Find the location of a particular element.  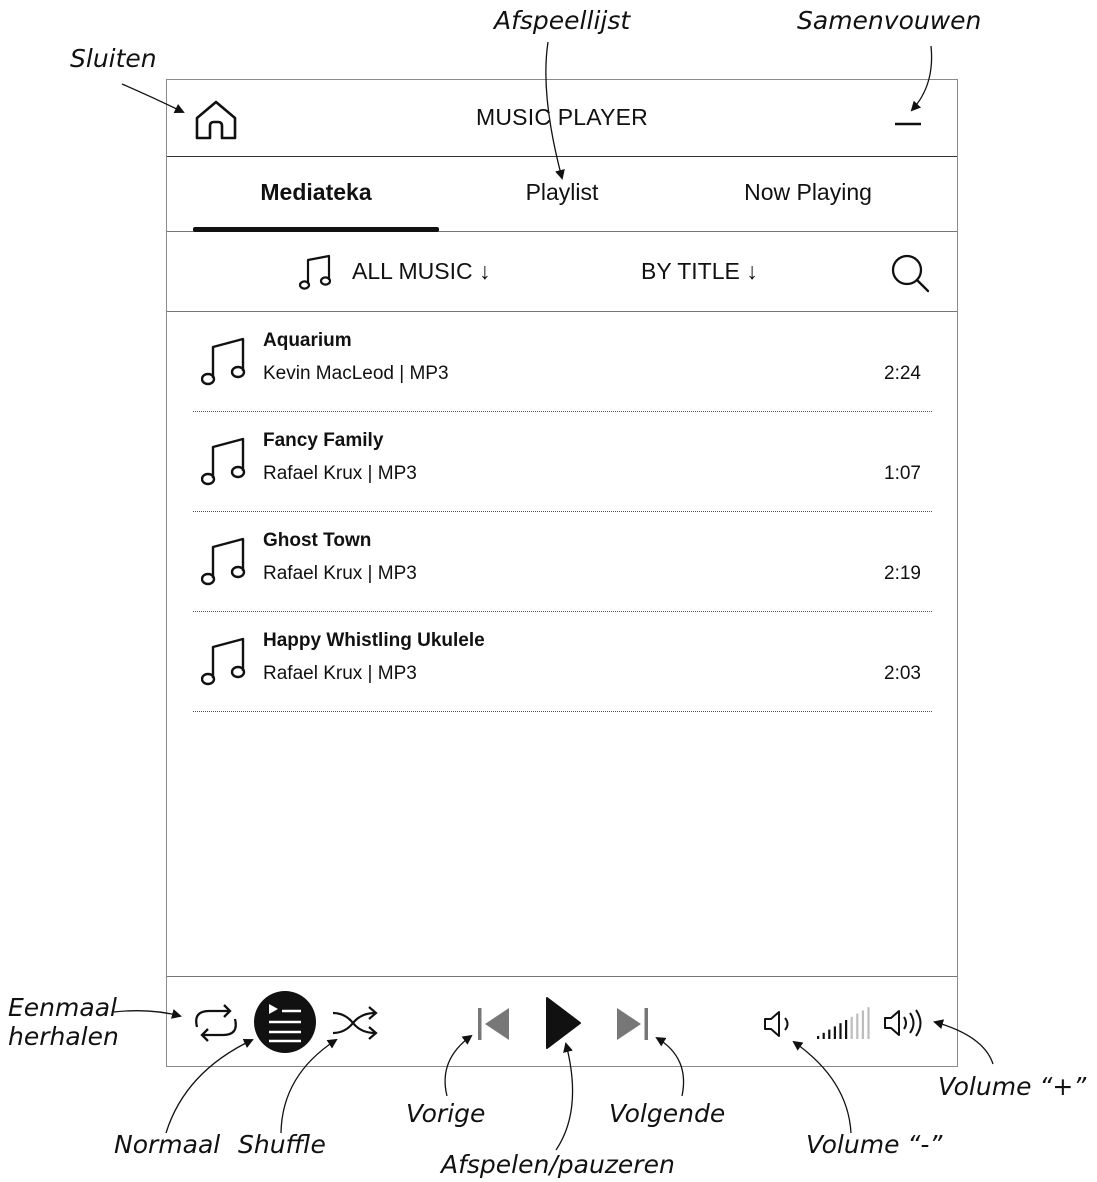

tab-bar: Mediateka Playlist Now Playing is located at coordinates (562, 194).